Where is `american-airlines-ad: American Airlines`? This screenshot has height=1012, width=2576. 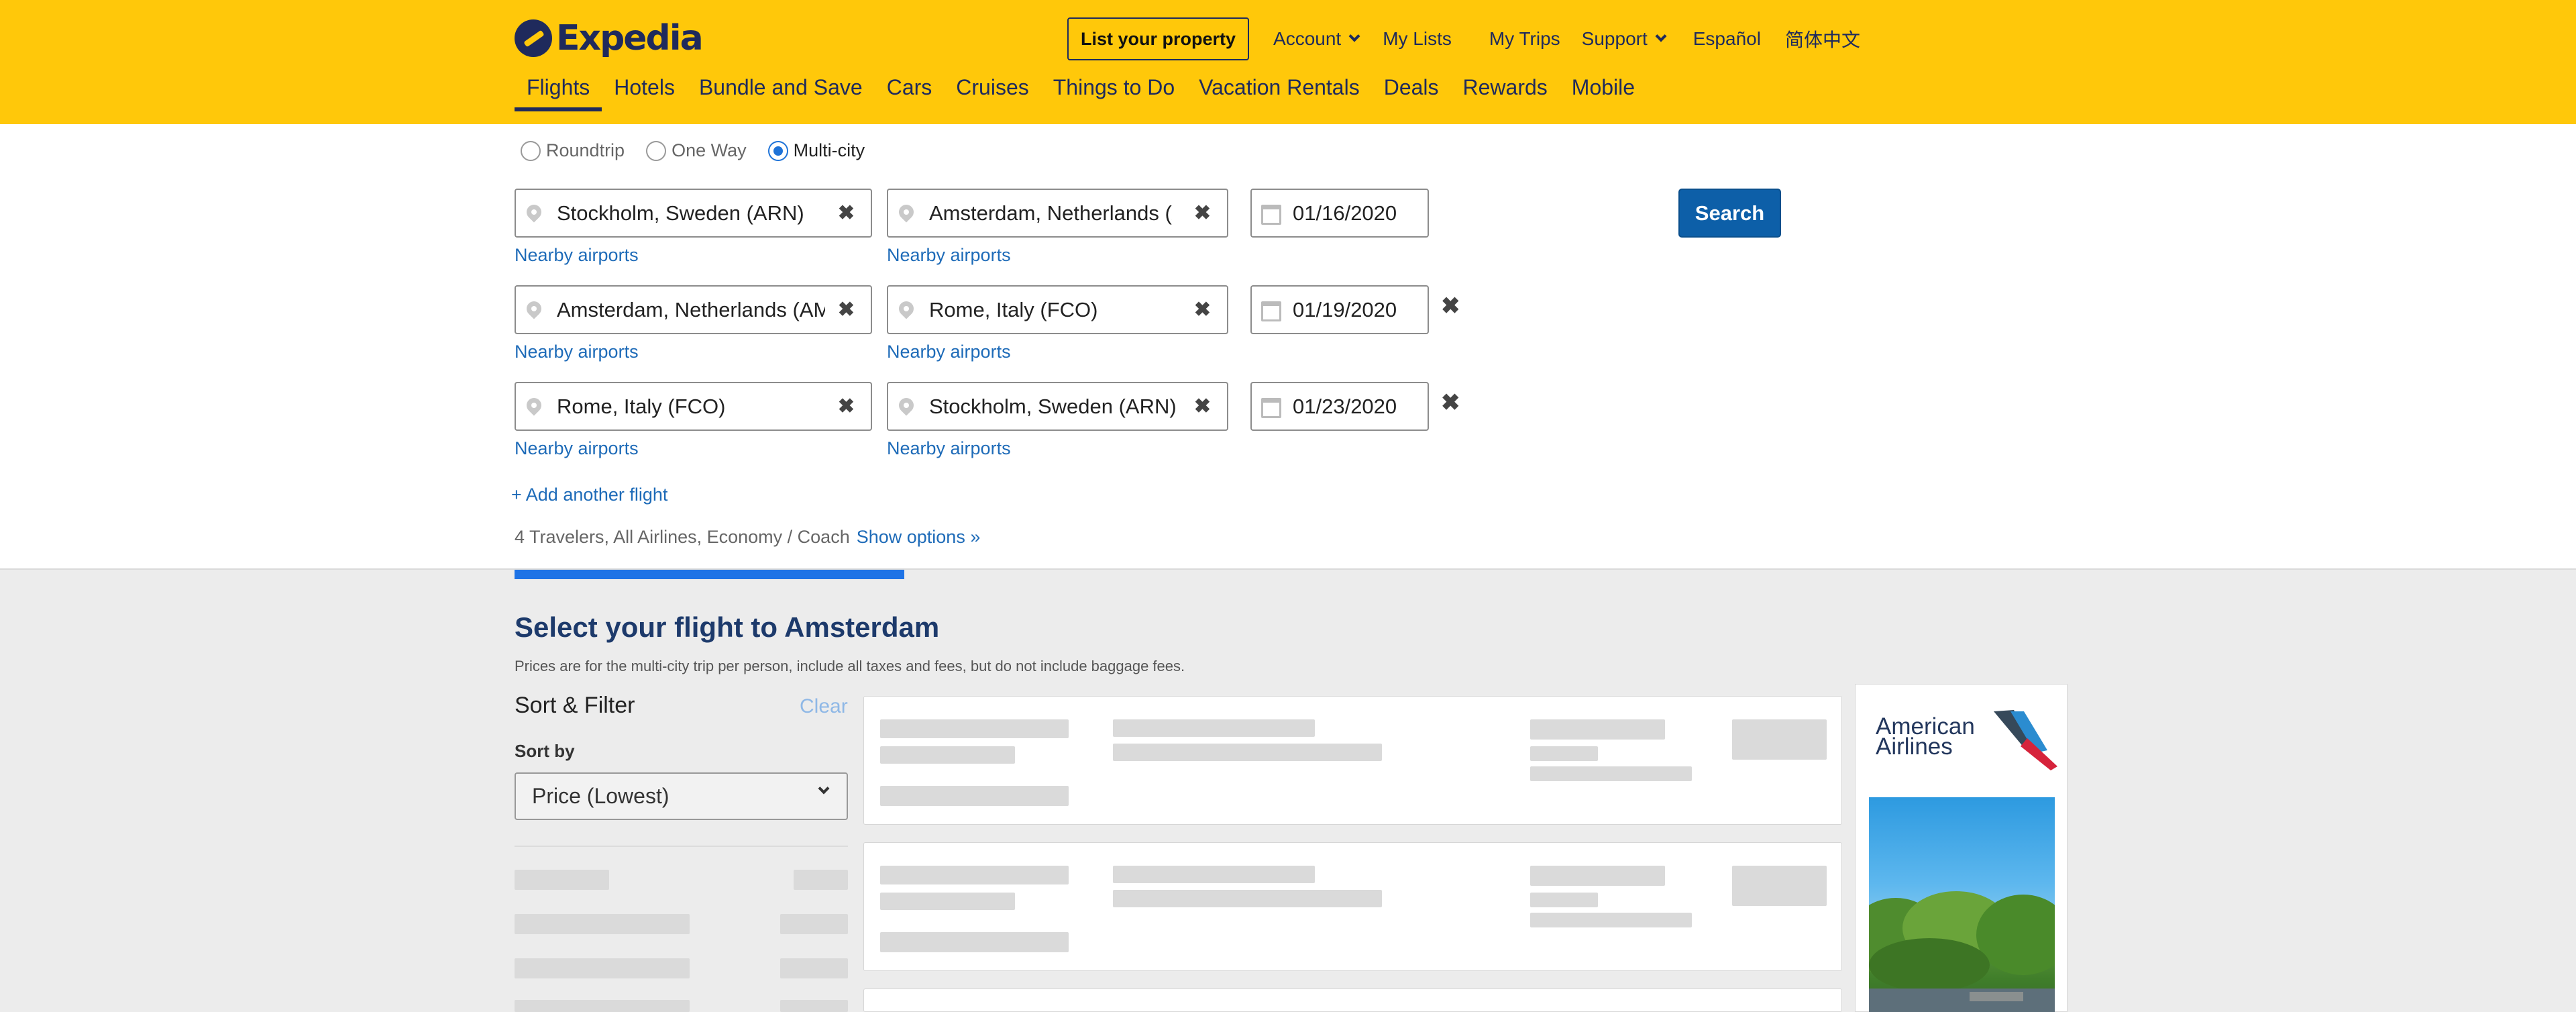
american-airlines-ad: American Airlines is located at coordinates (1961, 848).